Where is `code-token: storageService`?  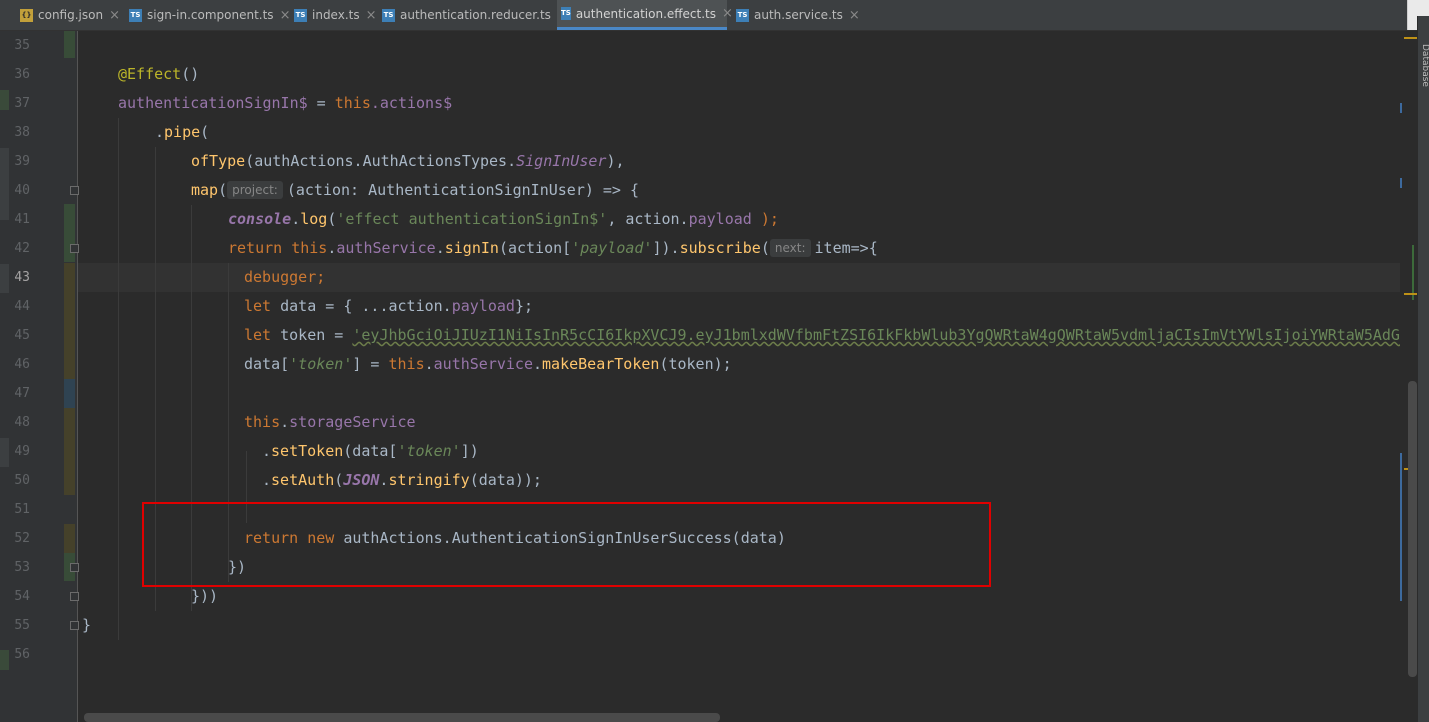
code-token: storageService is located at coordinates (352, 422).